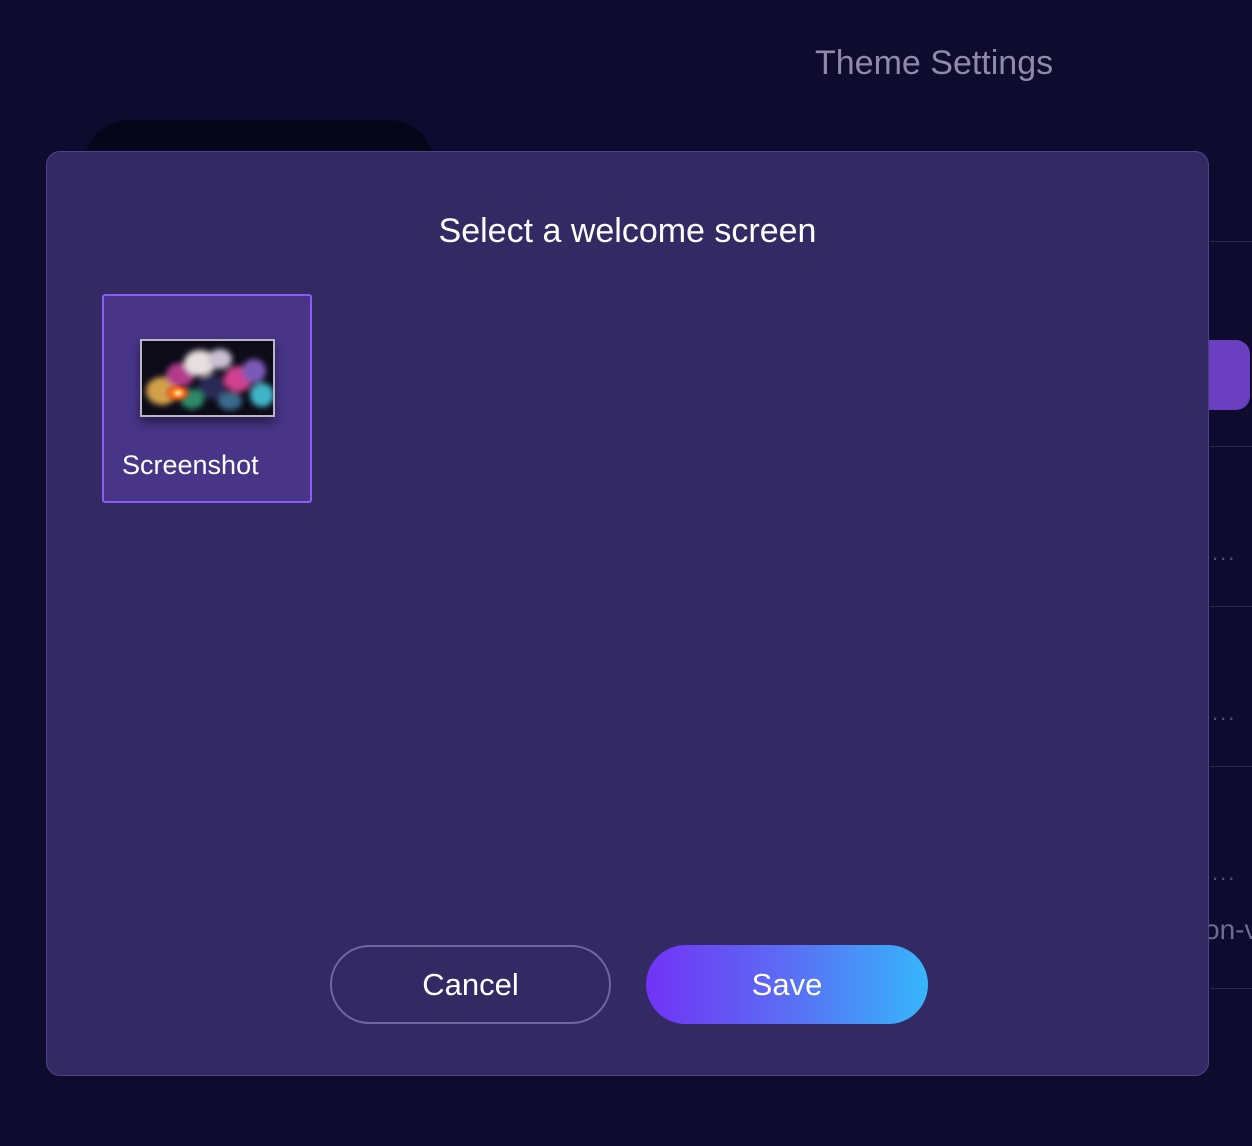 The image size is (1252, 1146). Describe the element at coordinates (207, 378) in the screenshot. I see `nebula-thumbnail-image` at that location.